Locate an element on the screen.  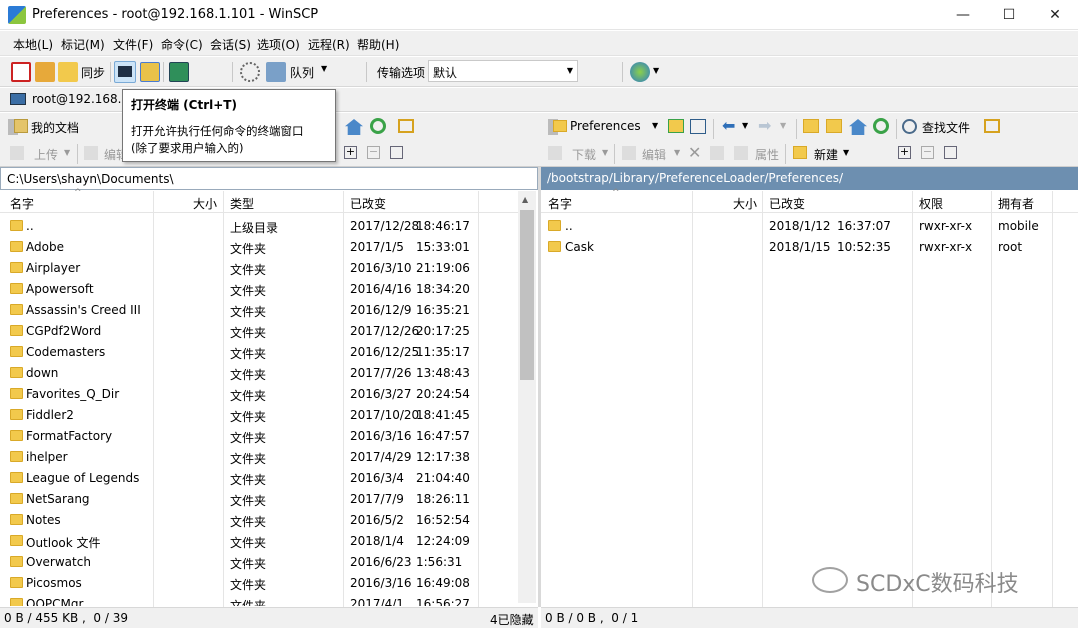
table-row: CGPdf2Word 文件夹 2017/12/26 20:17:25 is located at coordinates (259, 330).